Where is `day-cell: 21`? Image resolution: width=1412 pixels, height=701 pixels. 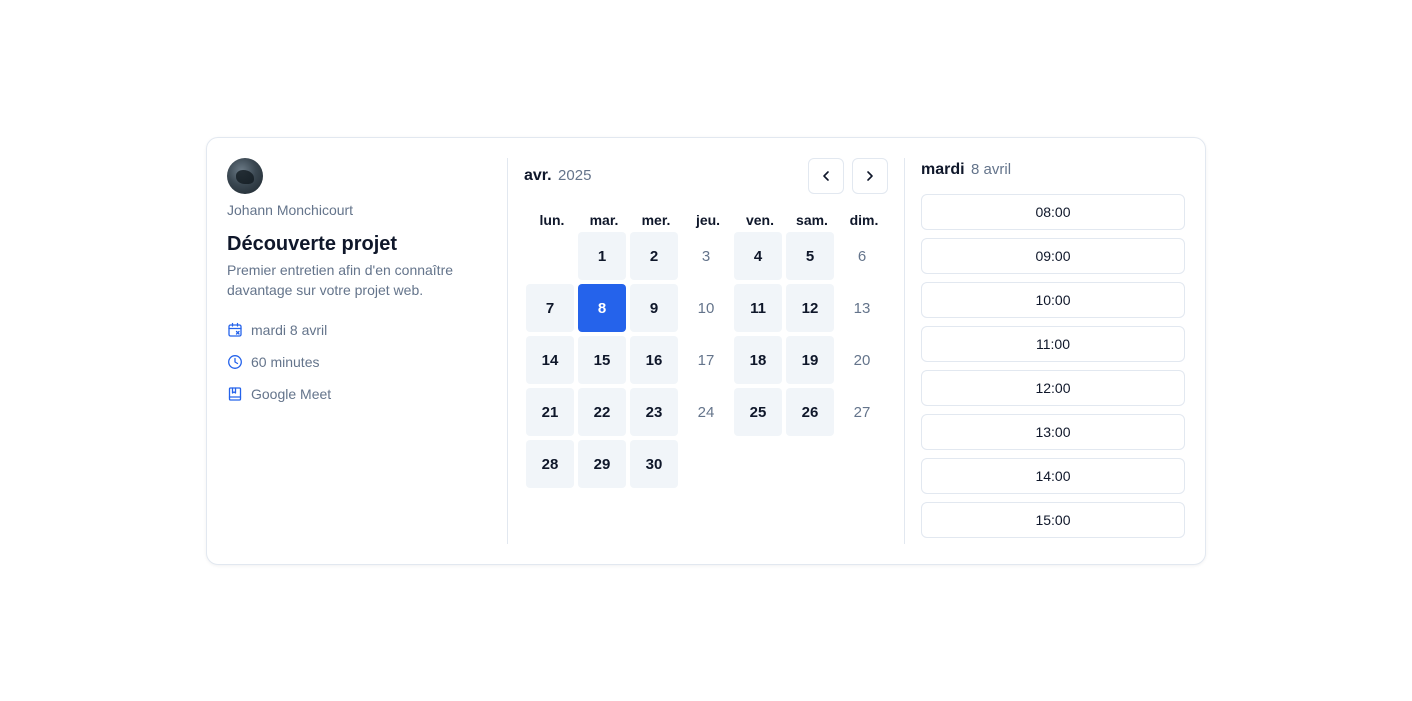
day-cell: 21 is located at coordinates (550, 412).